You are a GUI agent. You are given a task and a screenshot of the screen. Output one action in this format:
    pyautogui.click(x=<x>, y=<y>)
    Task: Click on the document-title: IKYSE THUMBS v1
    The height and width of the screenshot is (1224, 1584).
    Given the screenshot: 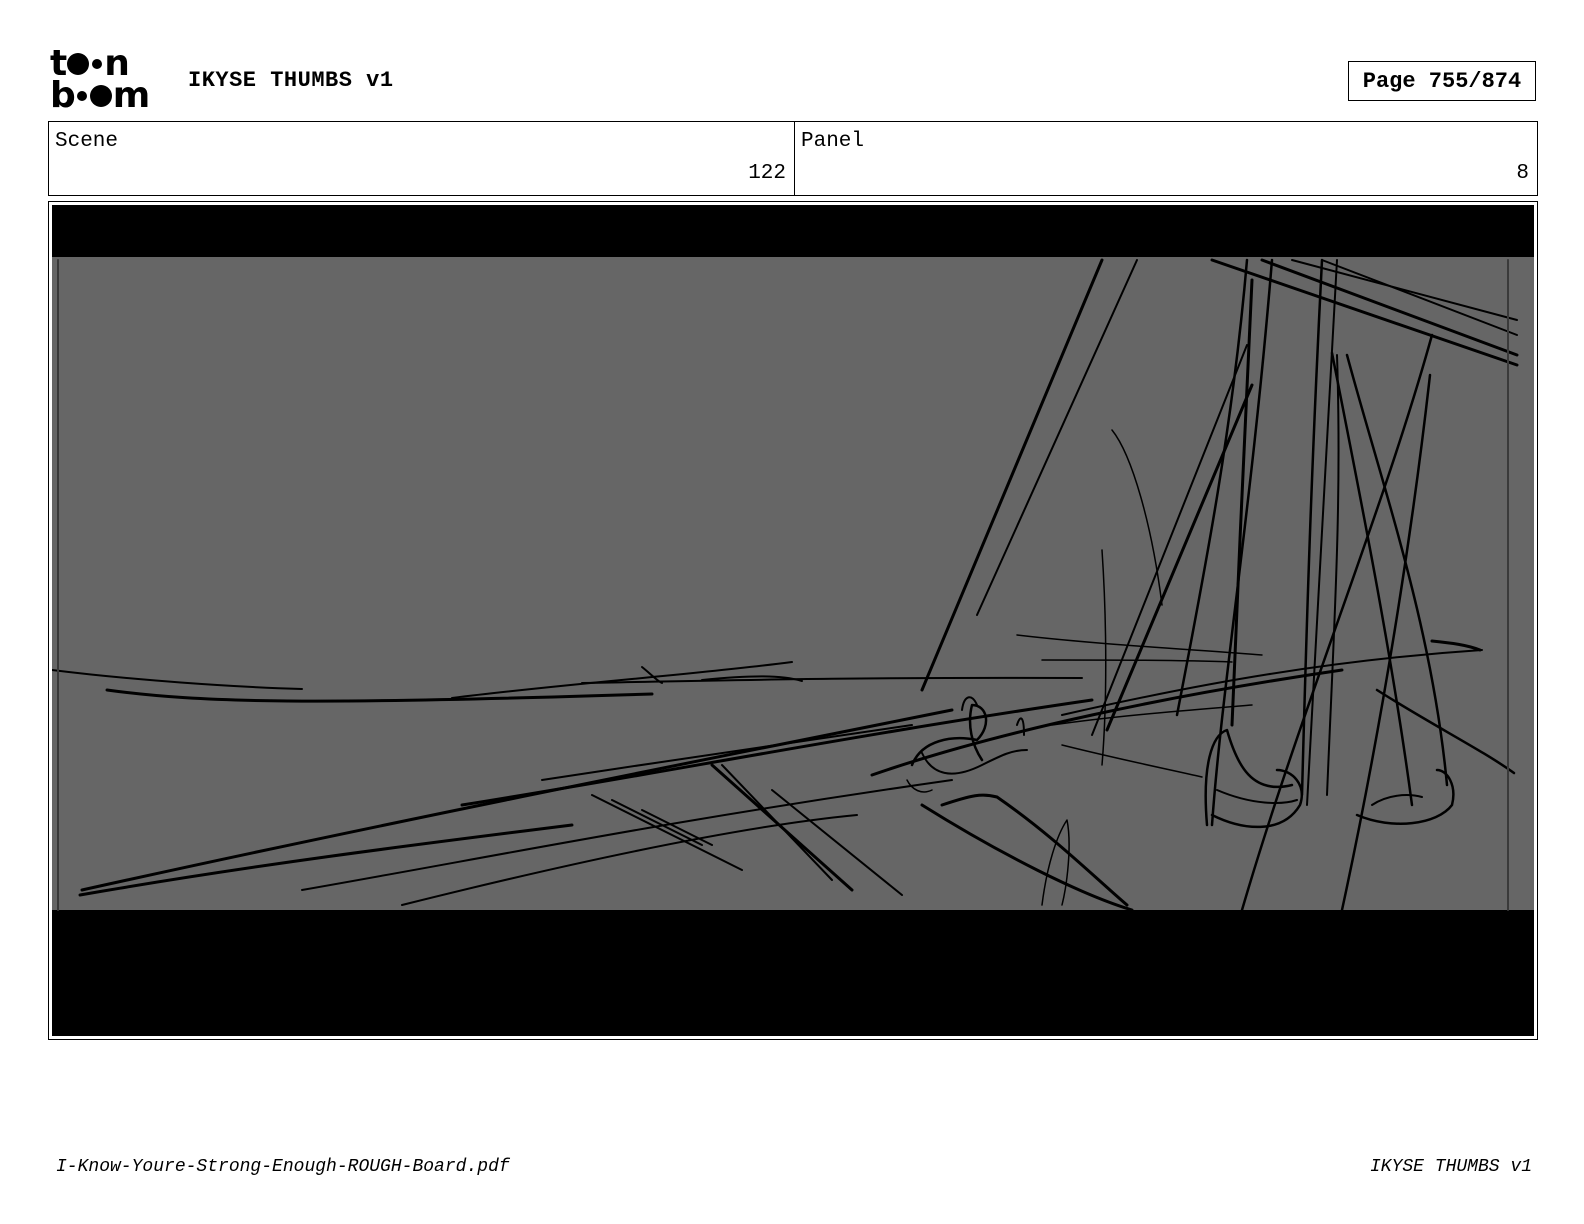 What is the action you would take?
    pyautogui.click(x=291, y=80)
    